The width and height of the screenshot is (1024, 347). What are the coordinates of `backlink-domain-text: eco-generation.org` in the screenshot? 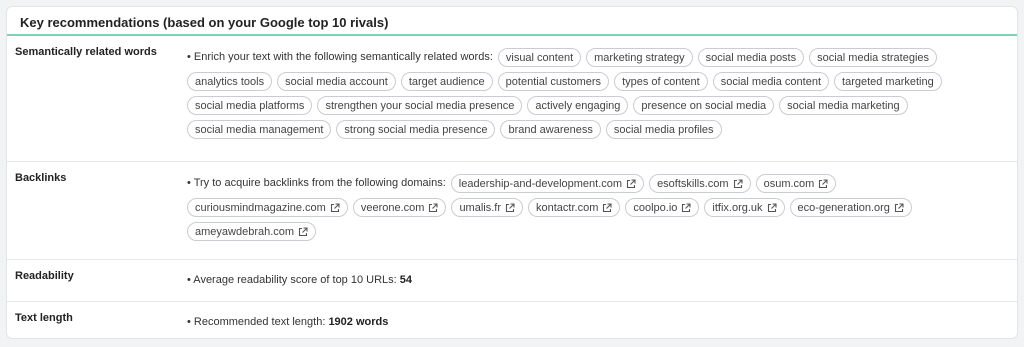 It's located at (843, 207).